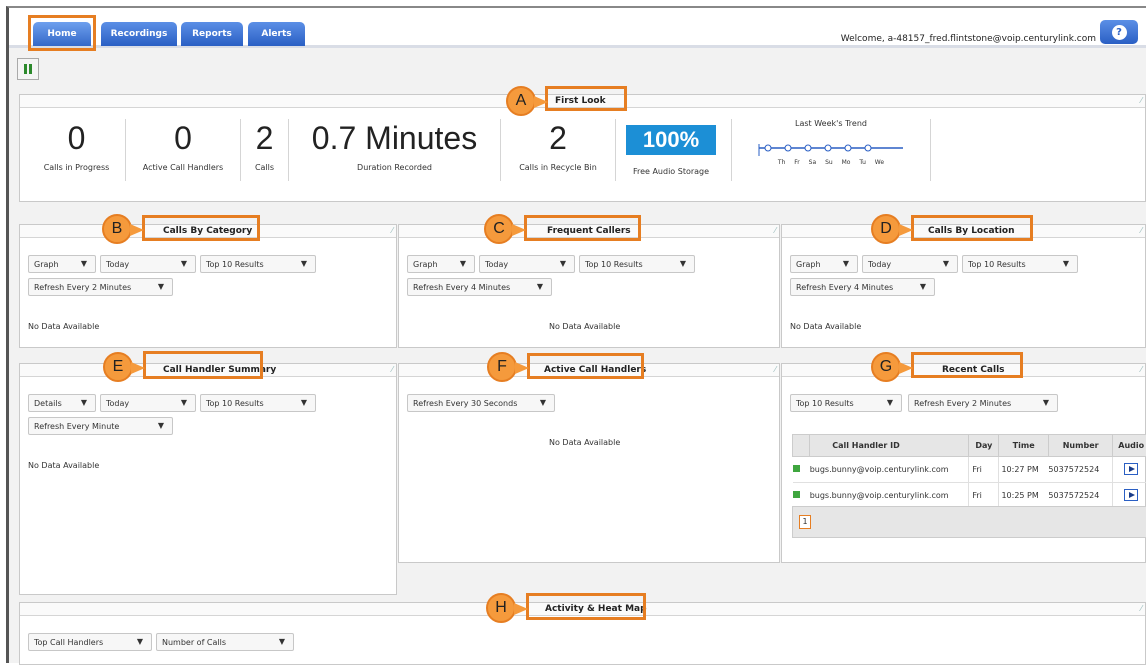  I want to click on callout-box-d, so click(972, 228).